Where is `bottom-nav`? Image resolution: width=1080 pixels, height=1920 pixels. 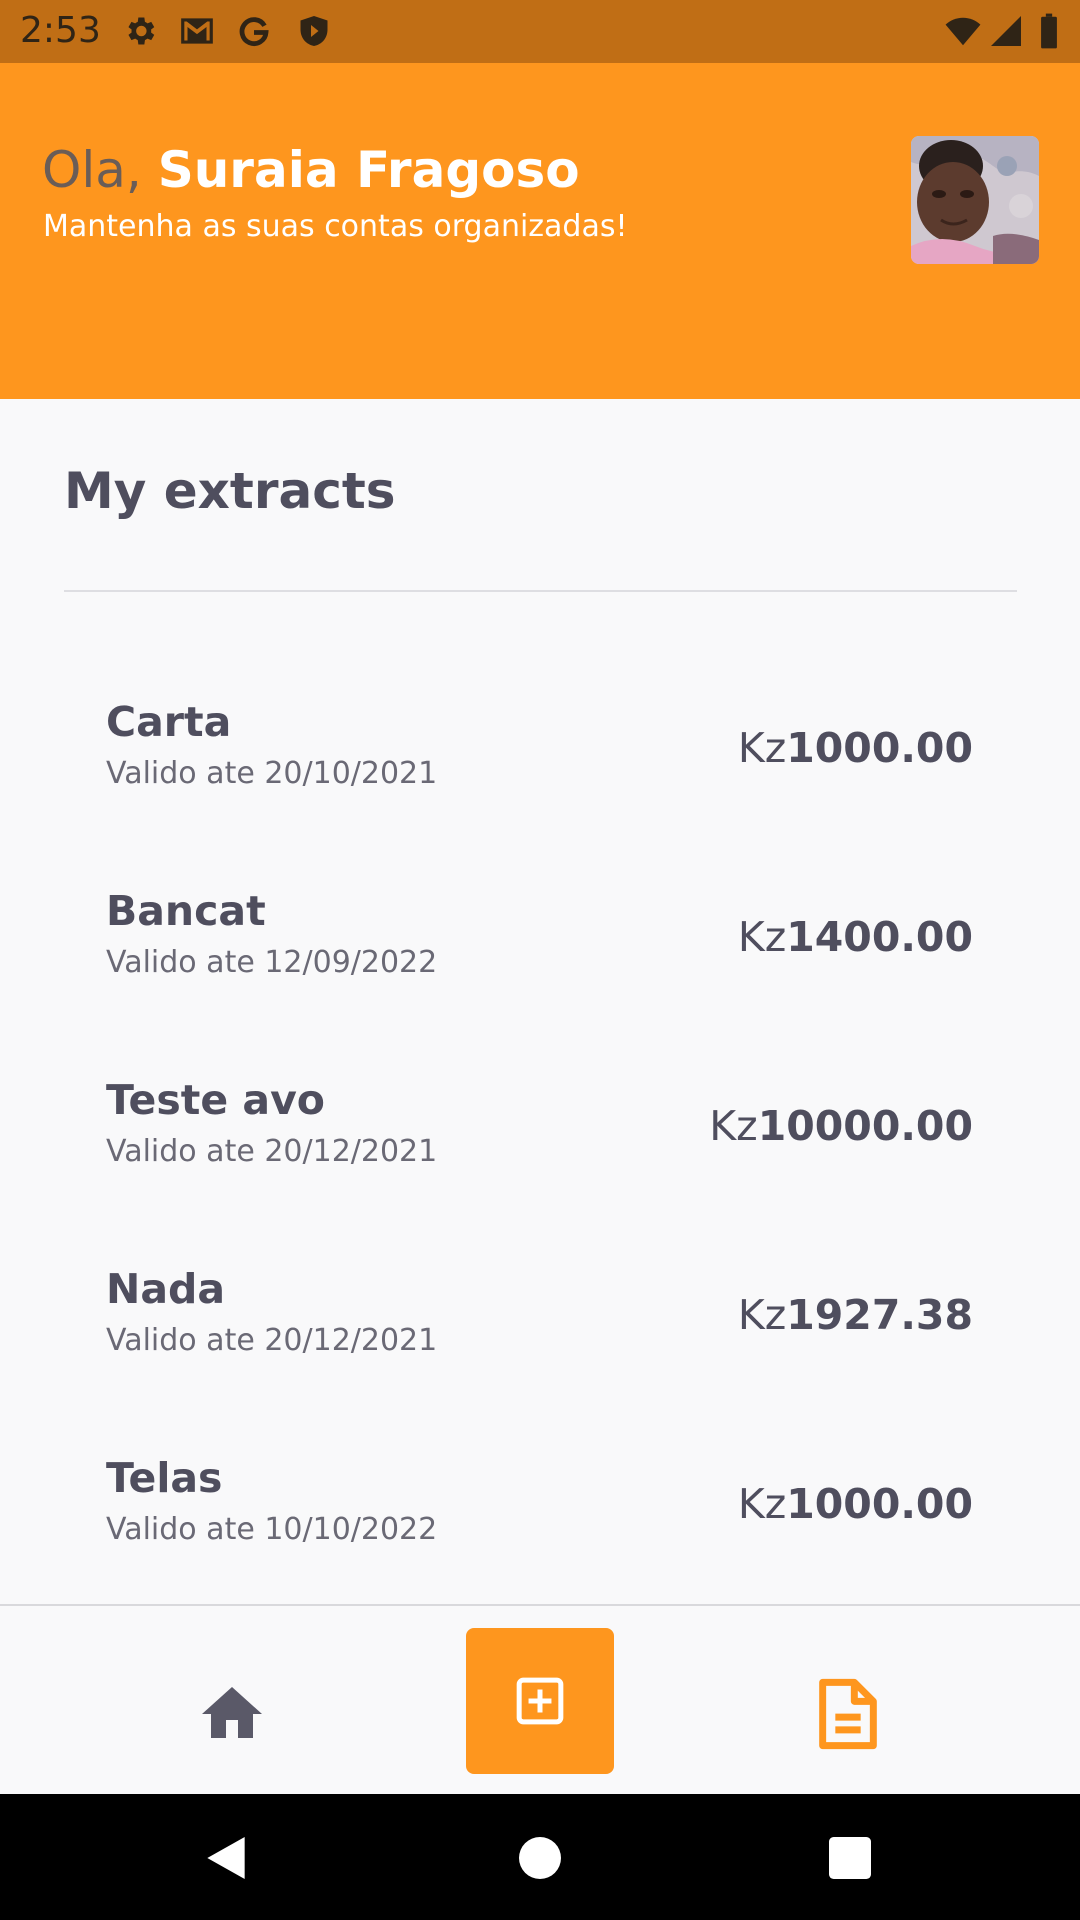 bottom-nav is located at coordinates (540, 1700).